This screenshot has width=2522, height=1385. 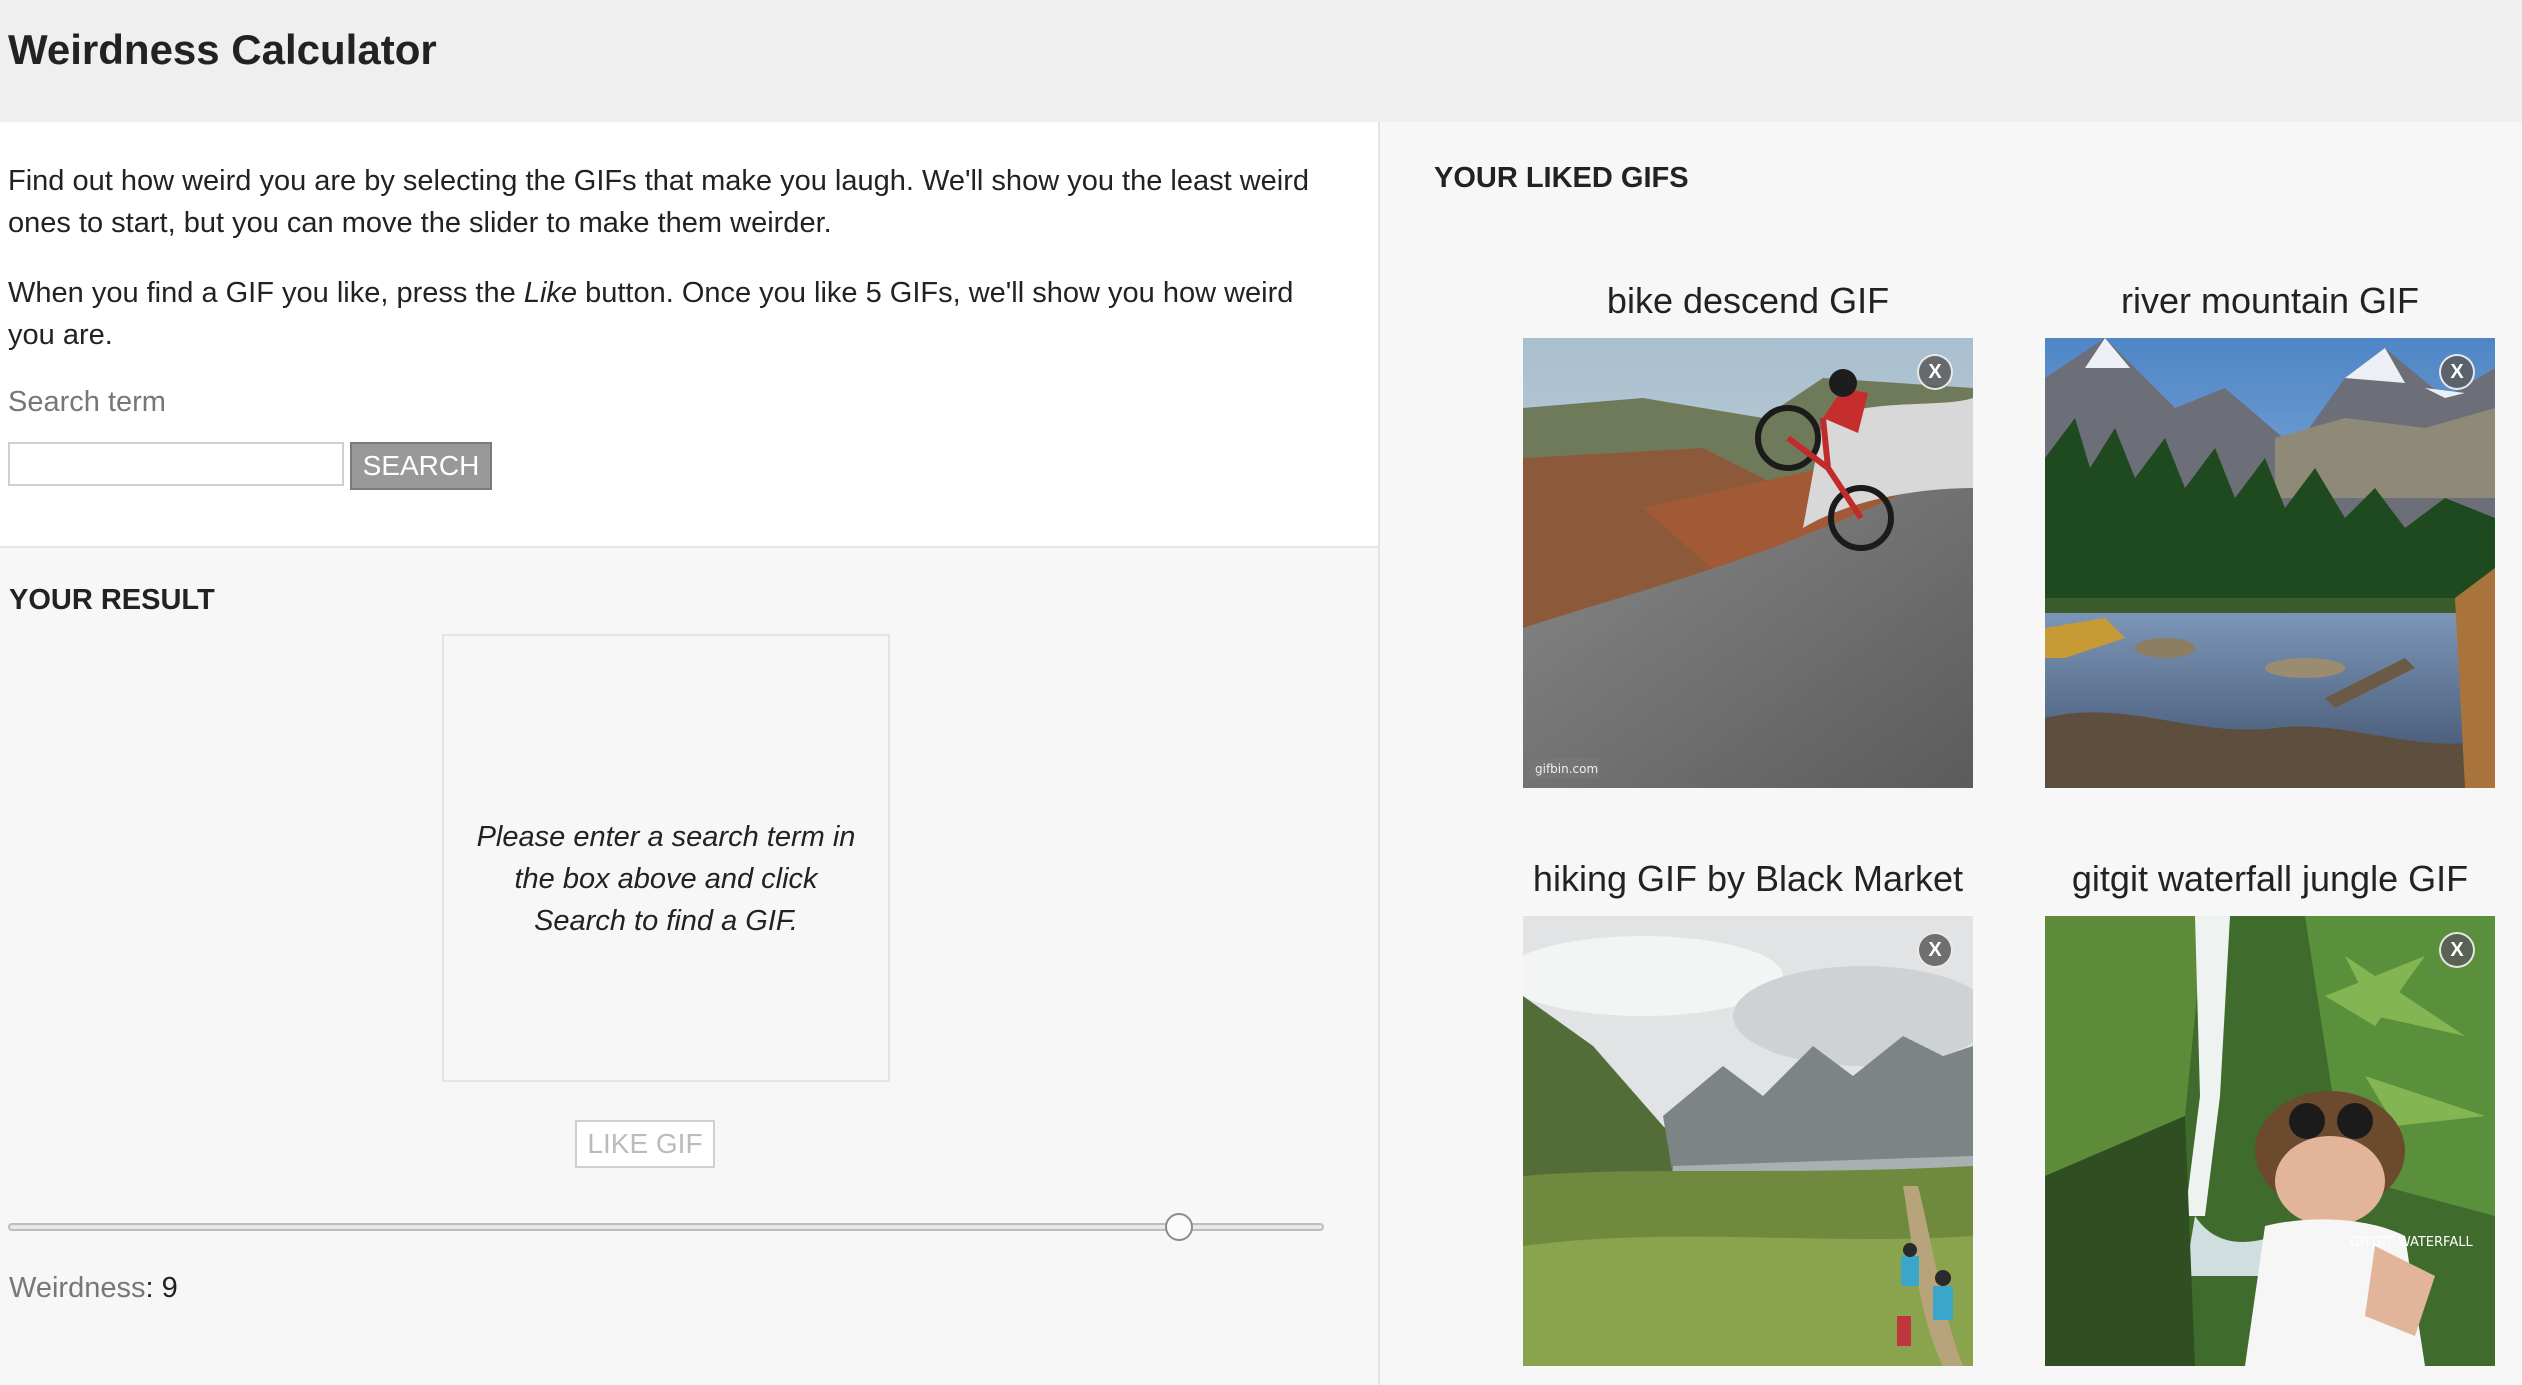 I want to click on river-mountain-image, so click(x=2270, y=563).